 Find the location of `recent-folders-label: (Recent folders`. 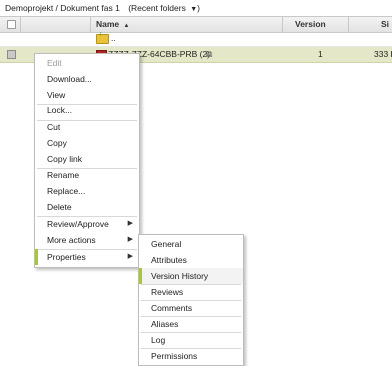

recent-folders-label: (Recent folders is located at coordinates (157, 8).